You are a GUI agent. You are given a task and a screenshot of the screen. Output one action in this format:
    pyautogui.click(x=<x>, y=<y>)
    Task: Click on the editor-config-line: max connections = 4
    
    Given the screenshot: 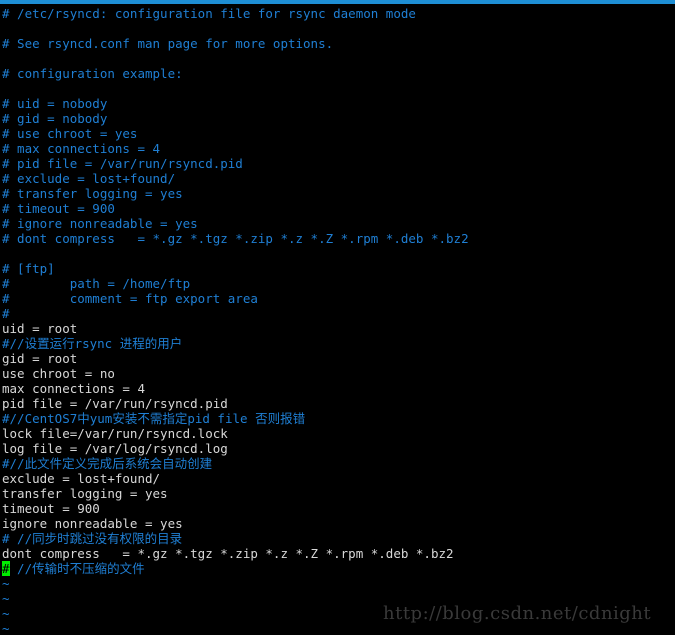 What is the action you would take?
    pyautogui.click(x=338, y=388)
    